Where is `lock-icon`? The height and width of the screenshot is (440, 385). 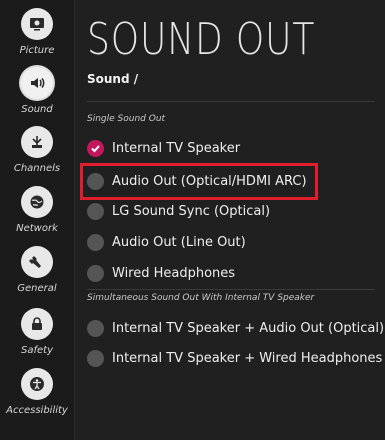
lock-icon is located at coordinates (37, 324).